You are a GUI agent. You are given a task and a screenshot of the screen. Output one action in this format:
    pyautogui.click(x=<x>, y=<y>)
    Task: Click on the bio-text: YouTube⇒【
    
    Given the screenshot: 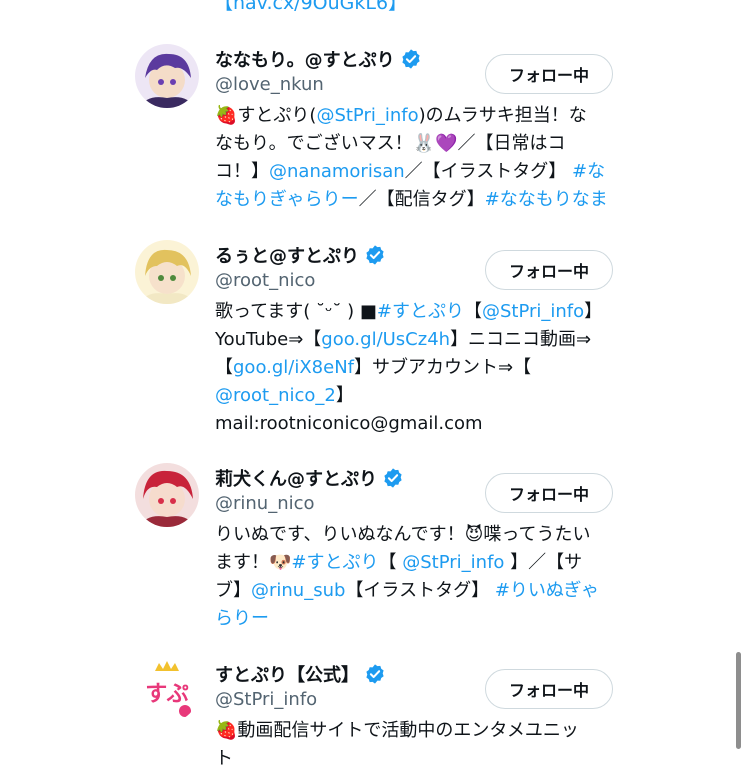 What is the action you would take?
    pyautogui.click(x=268, y=339)
    